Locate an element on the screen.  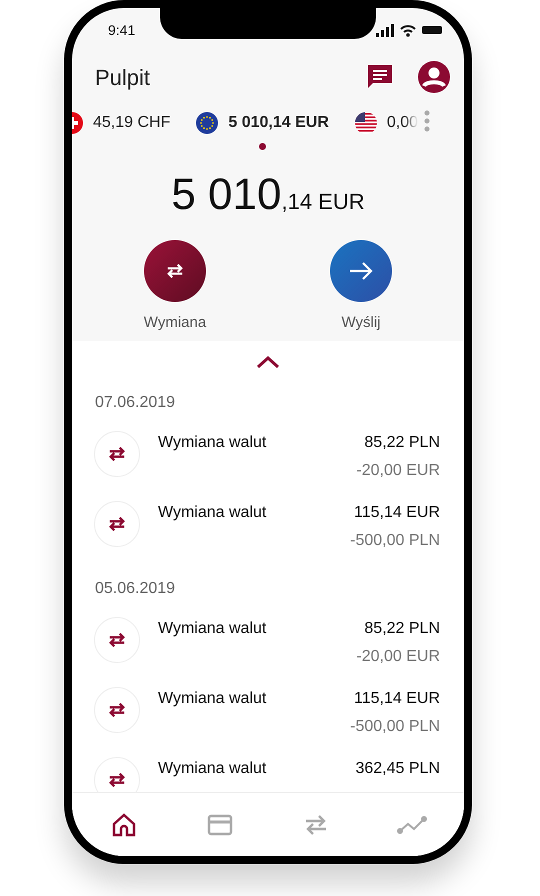
chevron-up-icon is located at coordinates (268, 362).